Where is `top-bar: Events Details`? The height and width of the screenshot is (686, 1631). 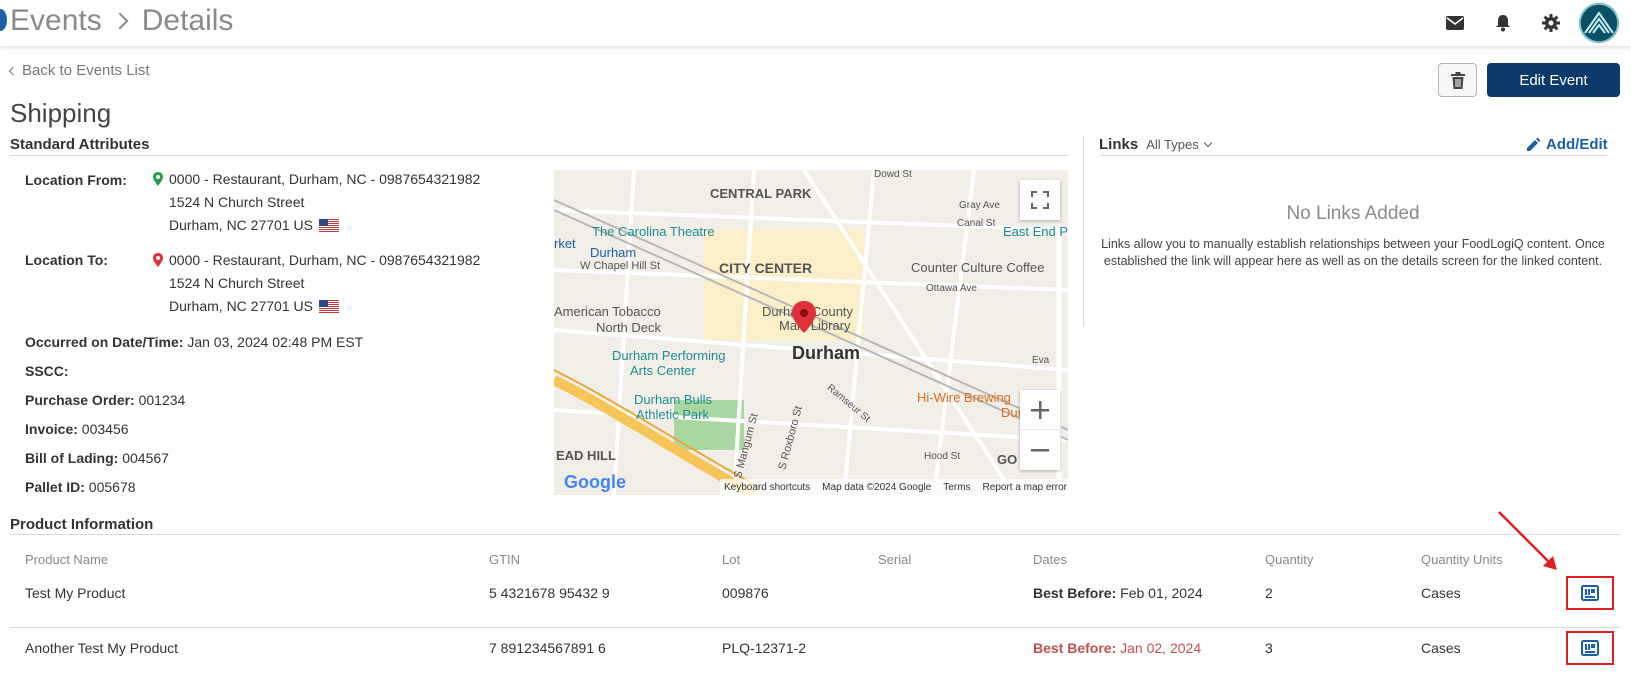
top-bar: Events Details is located at coordinates (815, 23).